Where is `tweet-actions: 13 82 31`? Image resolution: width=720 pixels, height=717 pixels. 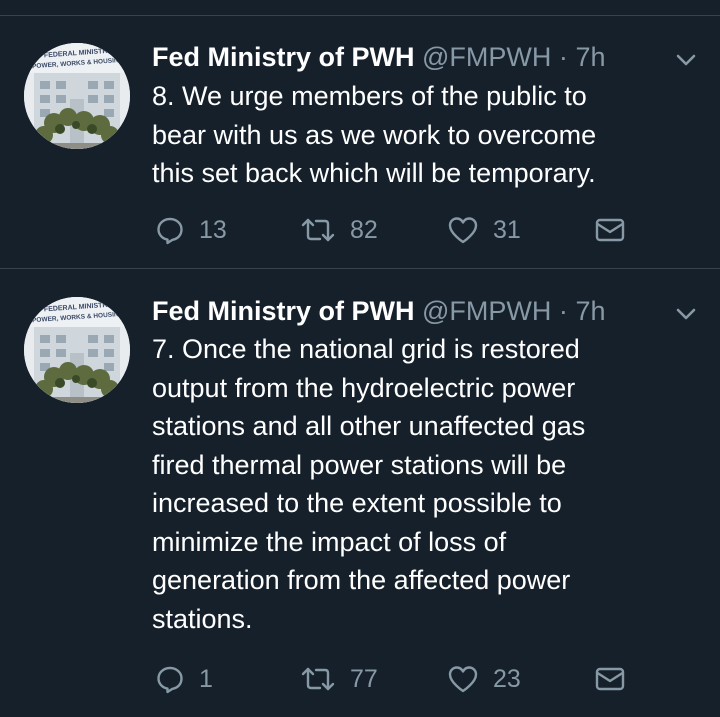
tweet-actions: 13 82 31 is located at coordinates (360, 230).